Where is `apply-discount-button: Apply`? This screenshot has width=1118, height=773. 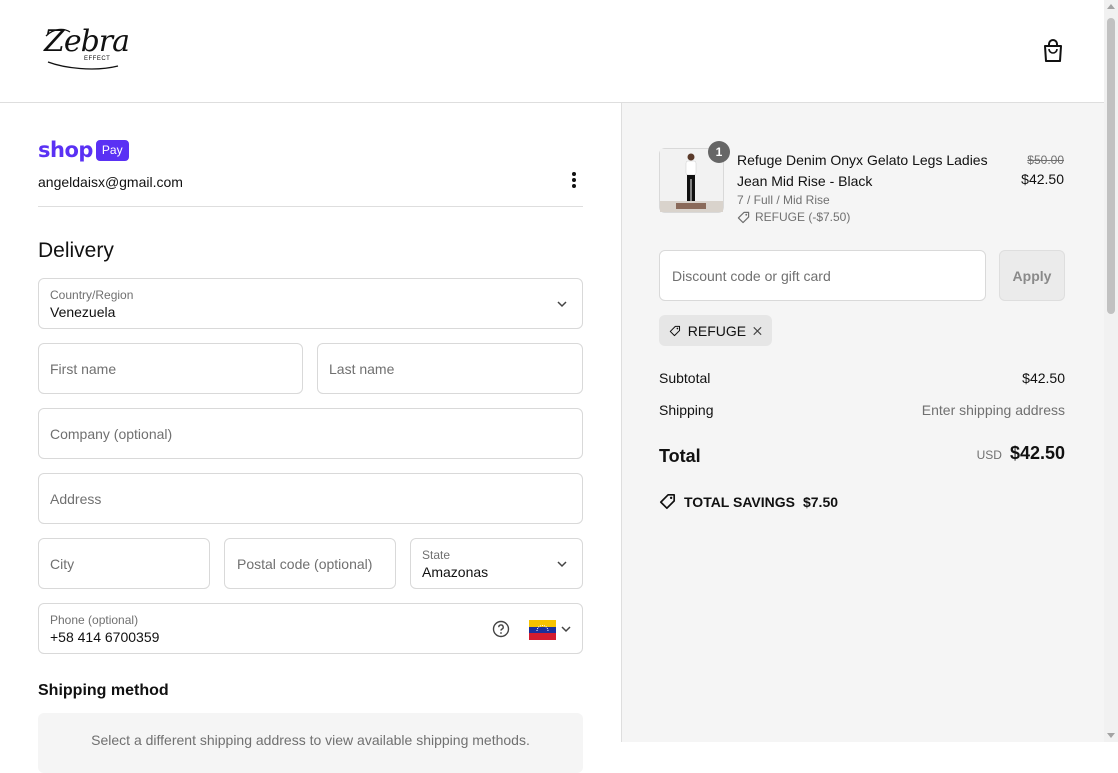
apply-discount-button: Apply is located at coordinates (1032, 275).